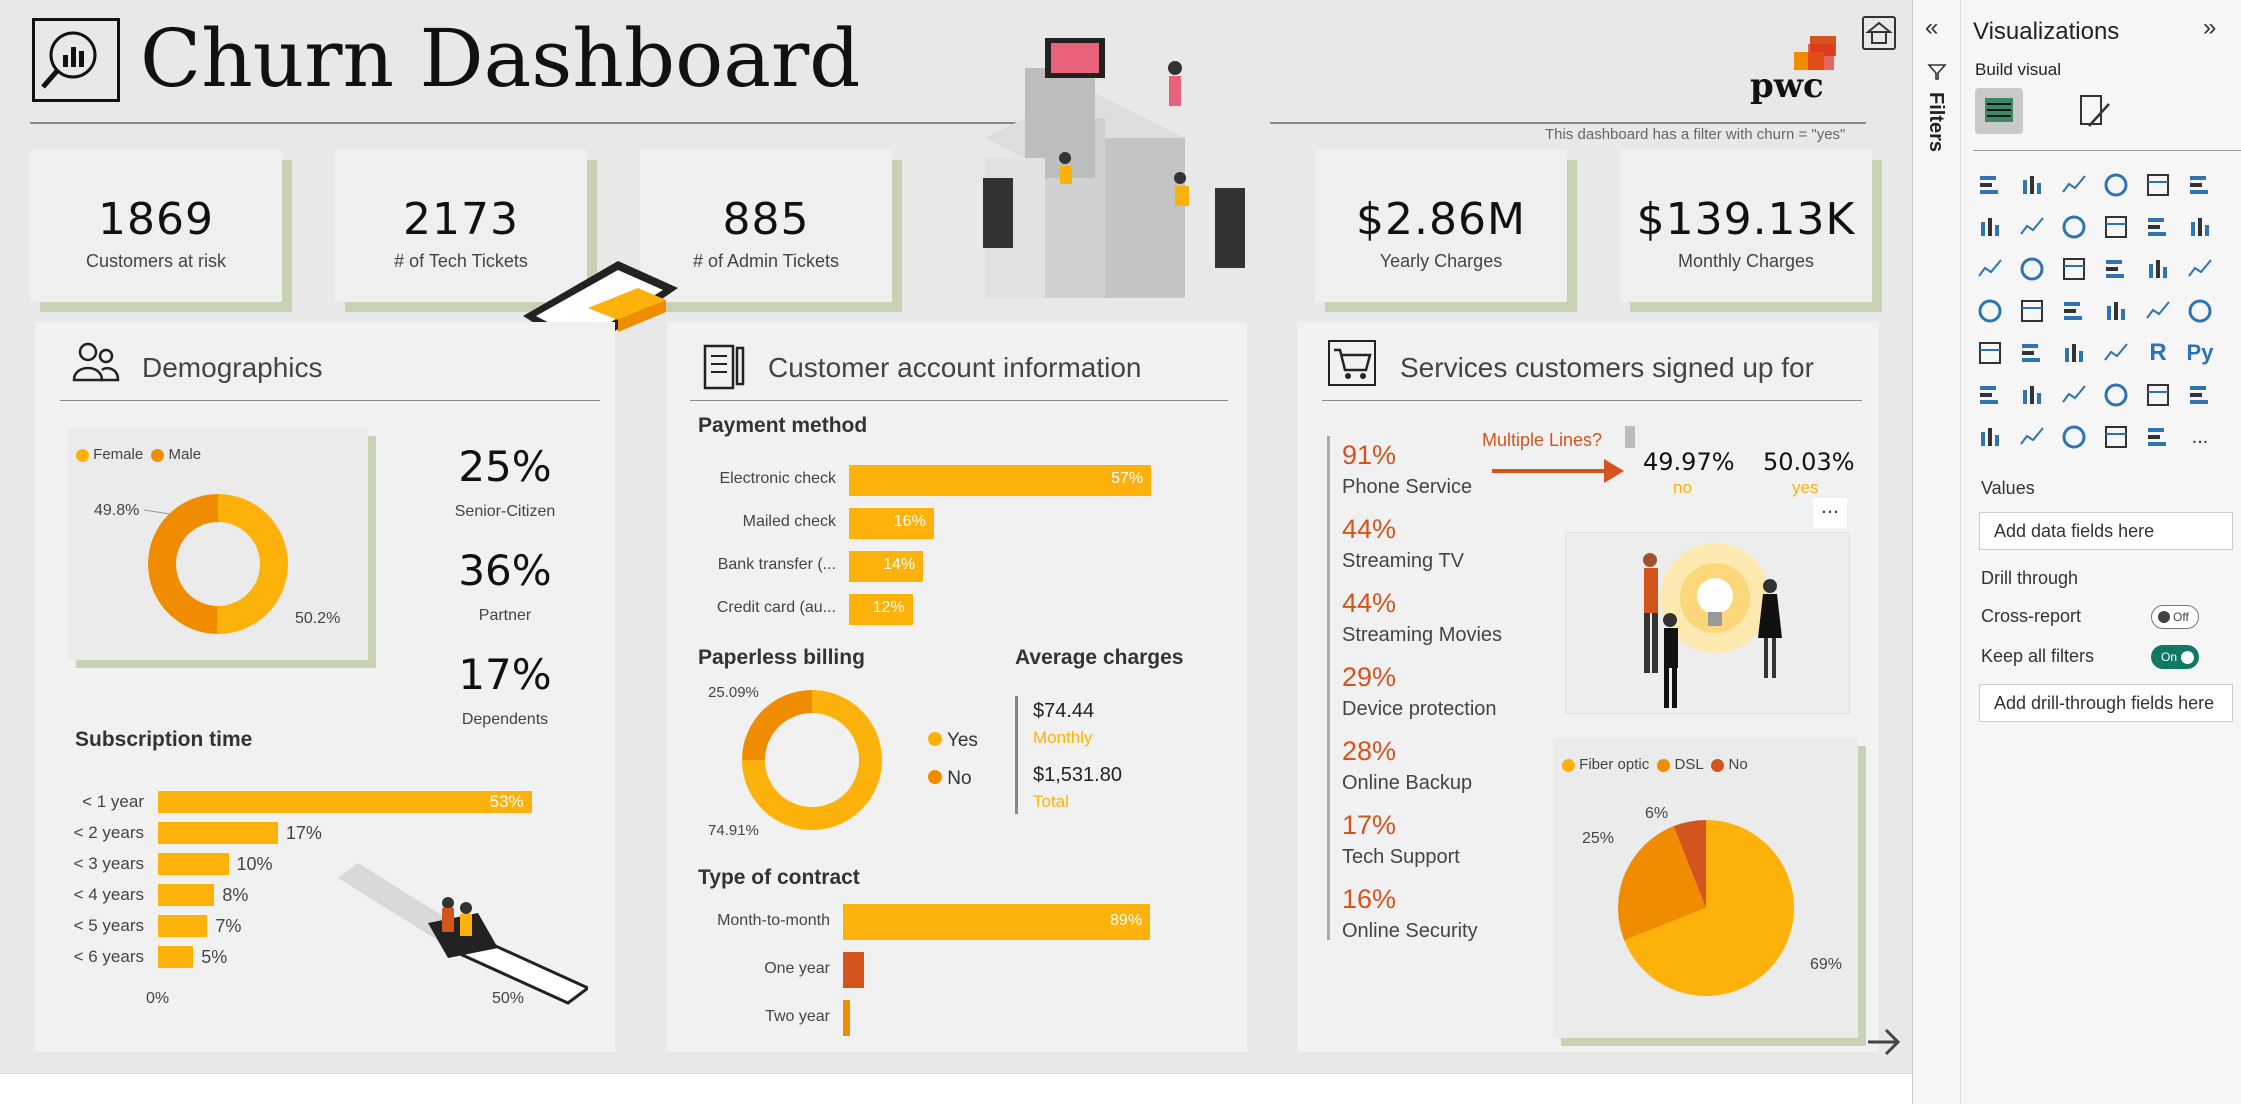 Image resolution: width=2241 pixels, height=1104 pixels. I want to click on kpi-customers-at-risk: 1869 Customers at risk, so click(156, 226).